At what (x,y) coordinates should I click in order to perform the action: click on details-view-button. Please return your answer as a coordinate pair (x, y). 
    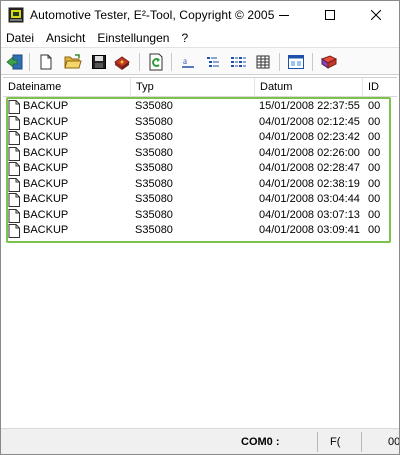
    Looking at the image, I should click on (263, 62).